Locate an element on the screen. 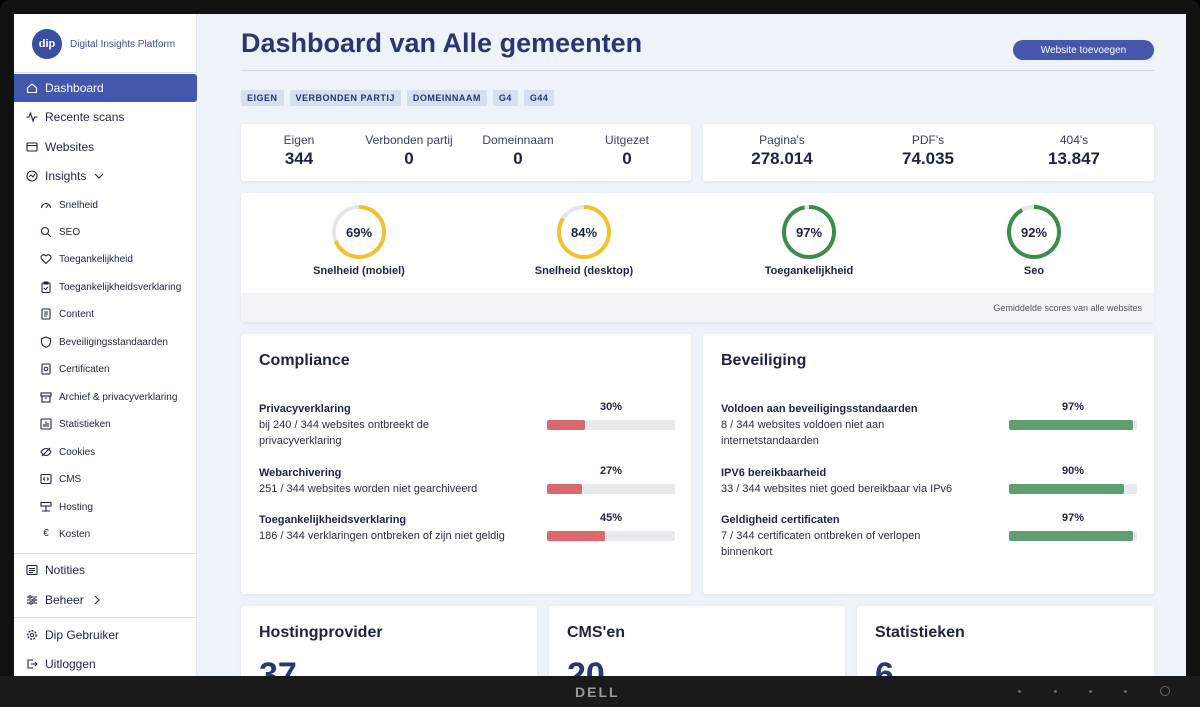  sidebar-item-certificaten: Certificaten is located at coordinates (105, 369).